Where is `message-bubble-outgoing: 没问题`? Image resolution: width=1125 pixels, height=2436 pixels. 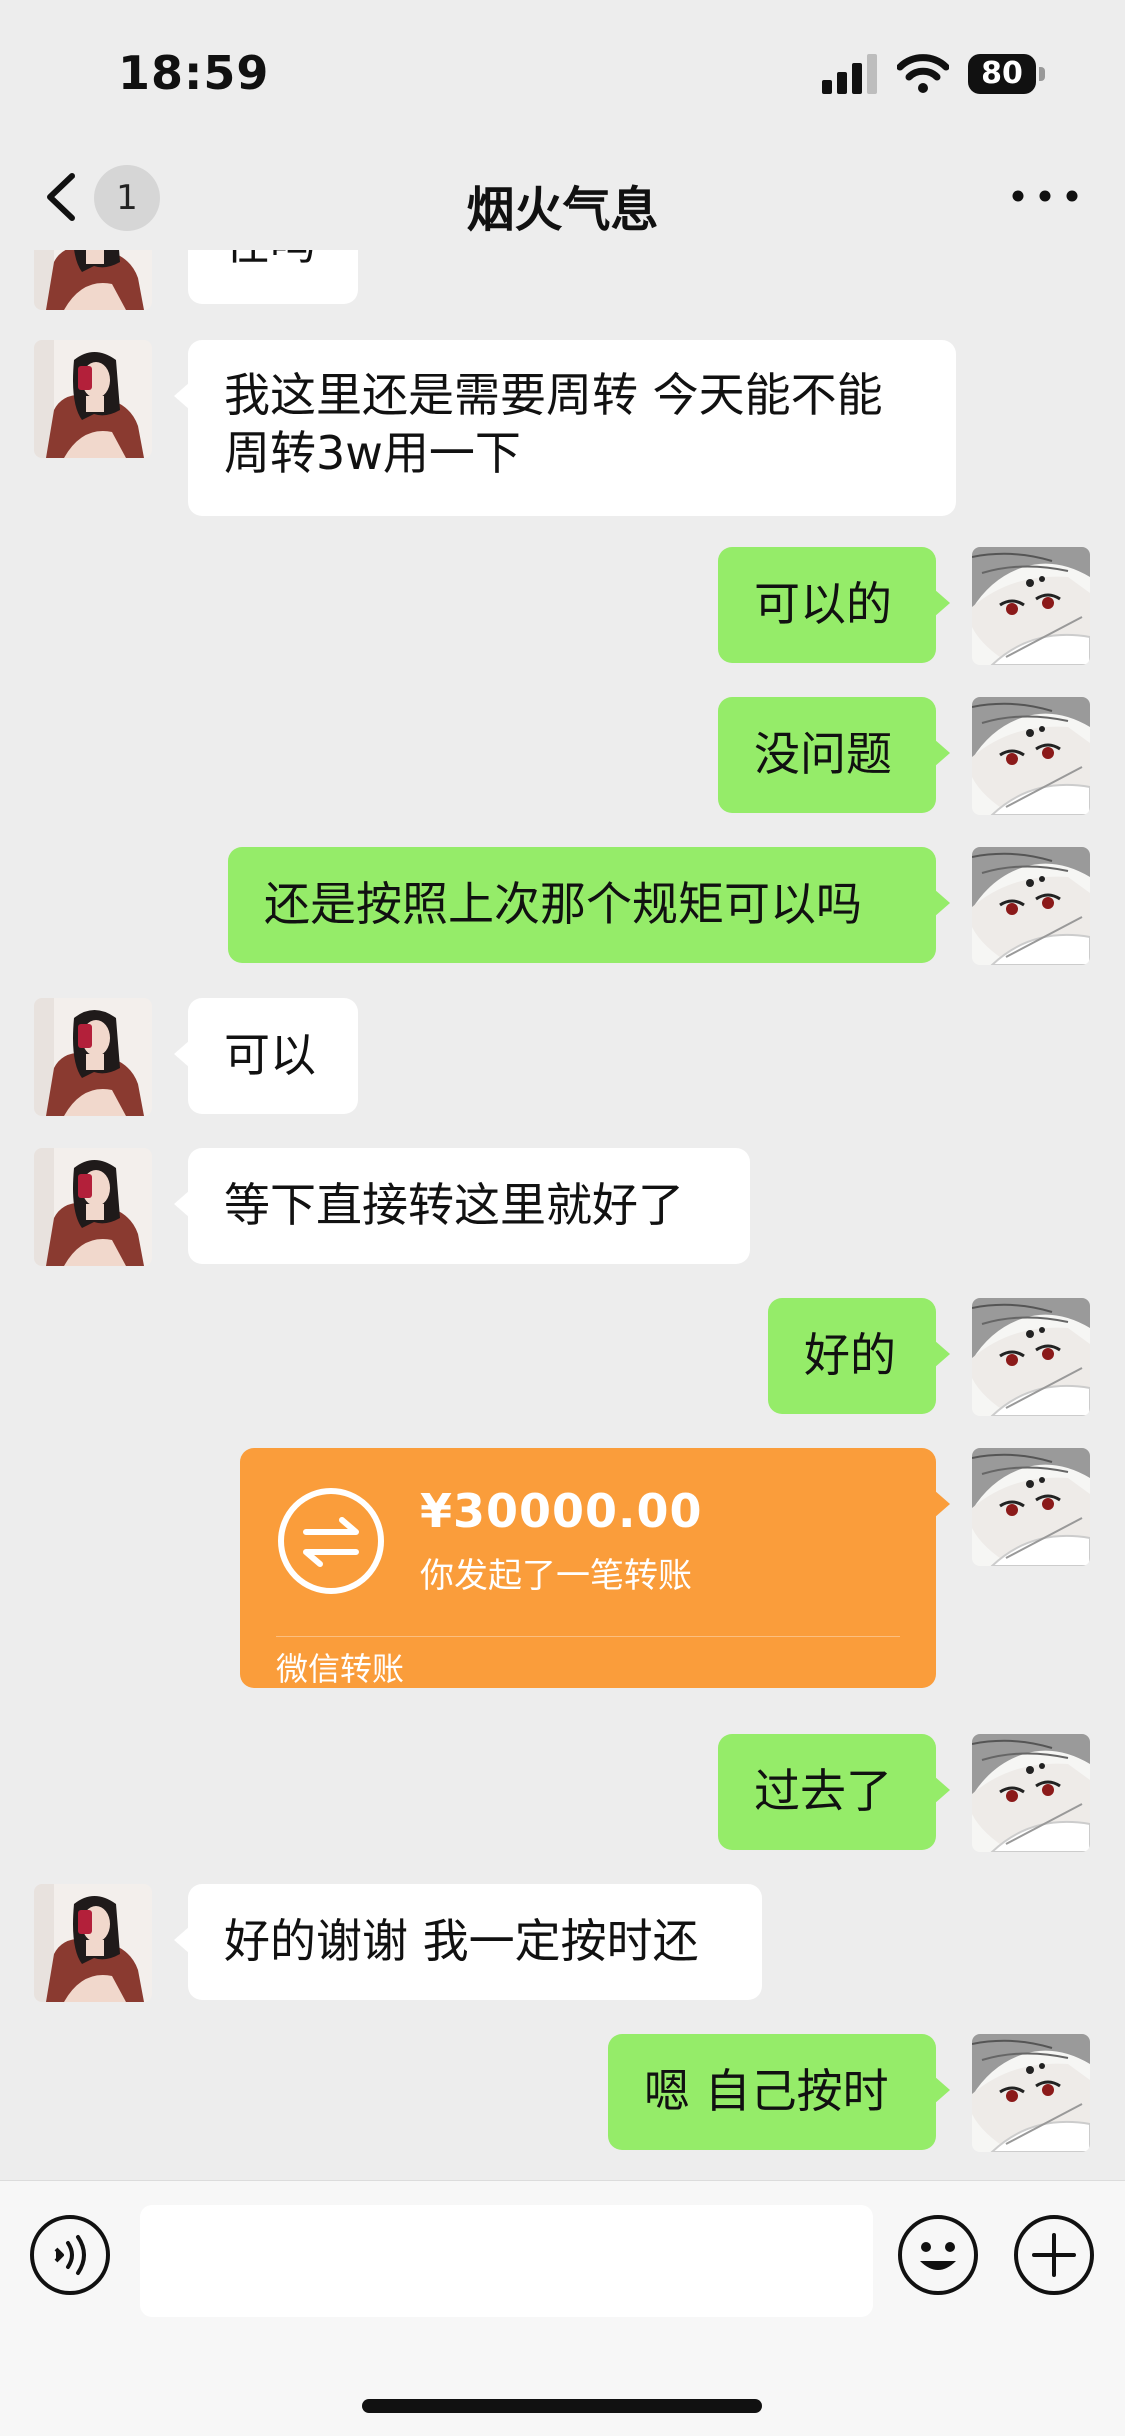
message-bubble-outgoing: 没问题 is located at coordinates (834, 755).